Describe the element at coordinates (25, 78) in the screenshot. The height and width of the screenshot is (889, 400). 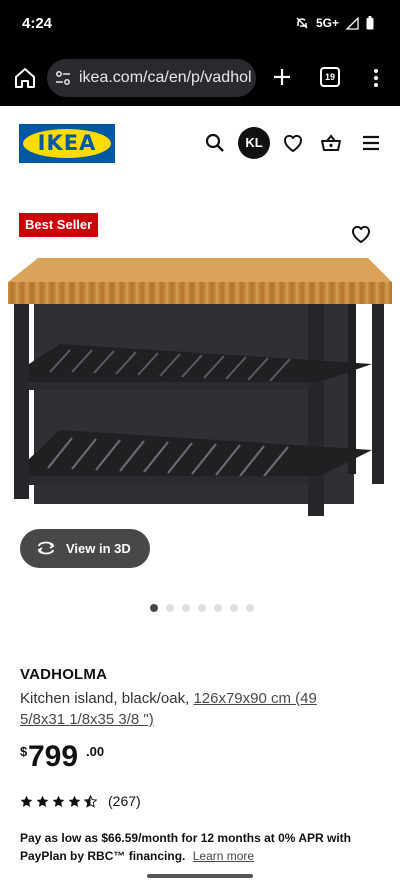
I see `home-icon` at that location.